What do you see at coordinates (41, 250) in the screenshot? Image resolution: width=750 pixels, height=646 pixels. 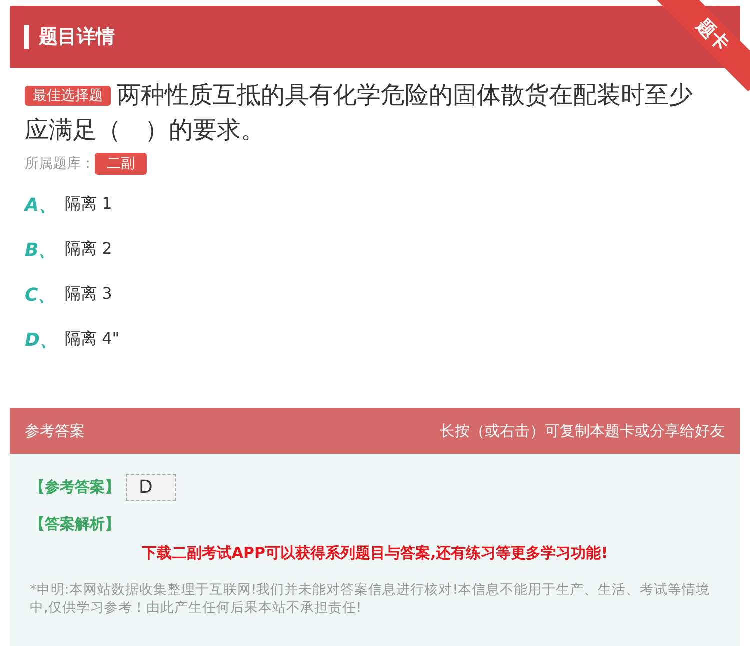 I see `option-letter: B、` at bounding box center [41, 250].